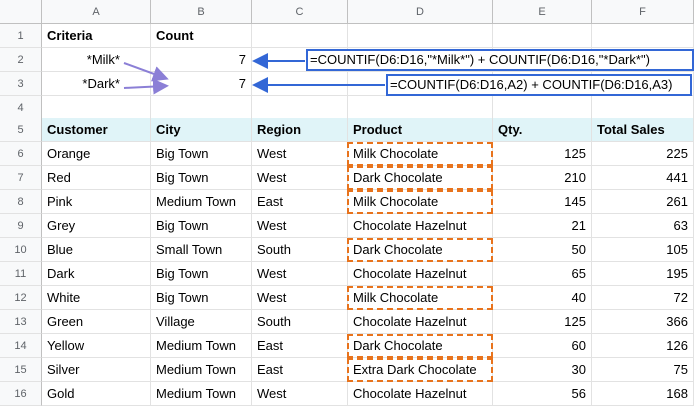 Image resolution: width=694 pixels, height=406 pixels. I want to click on qty-cell: 65, so click(542, 274).